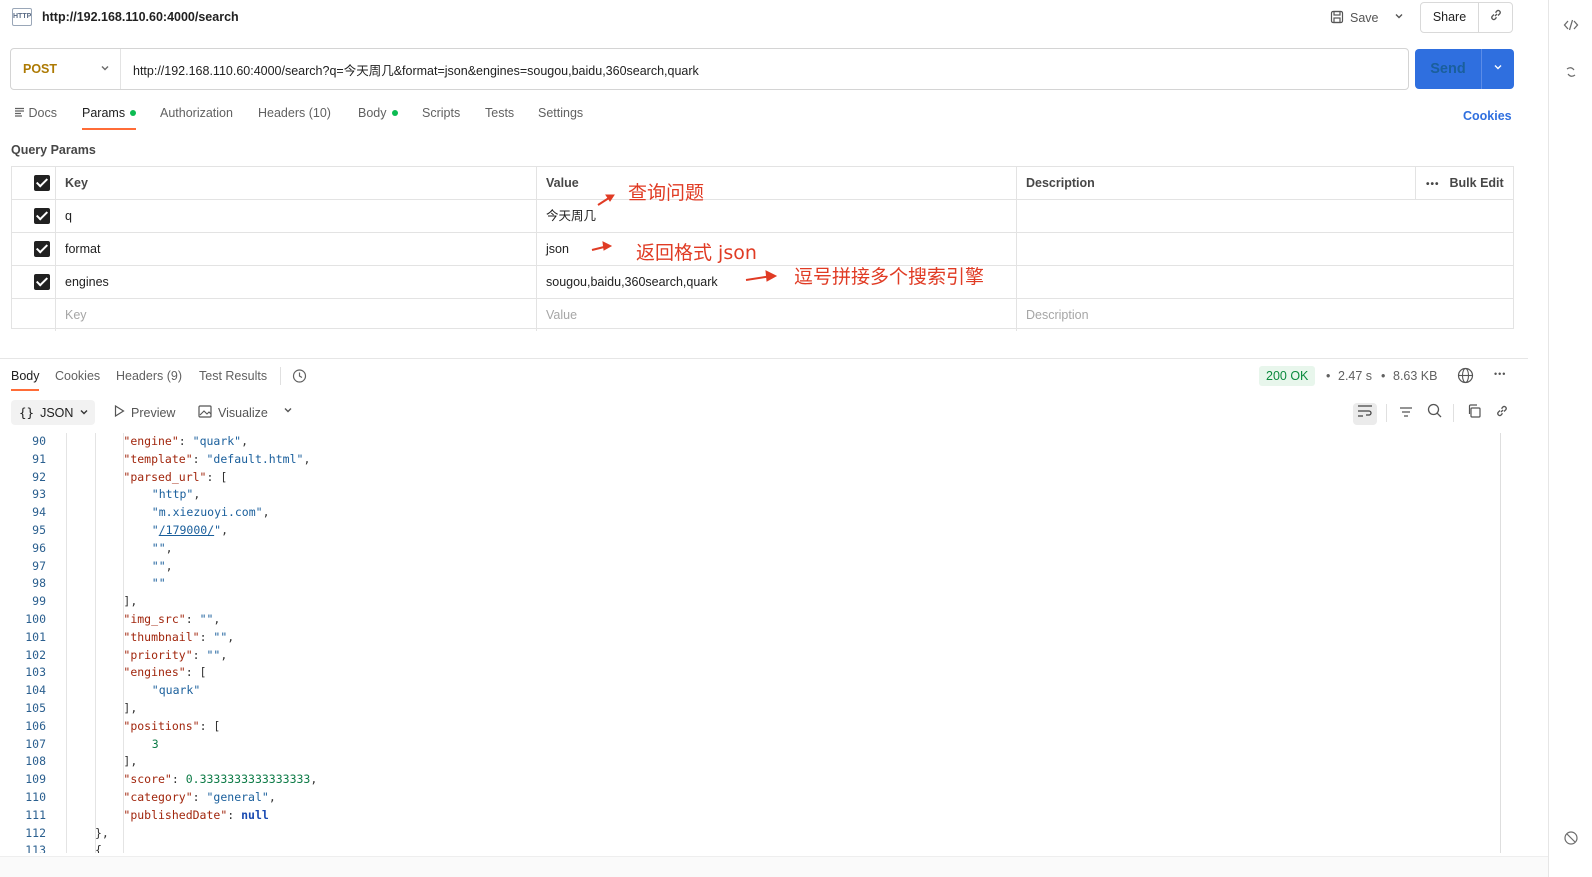  Describe the element at coordinates (1500, 374) in the screenshot. I see `more-options-icon: •••` at that location.